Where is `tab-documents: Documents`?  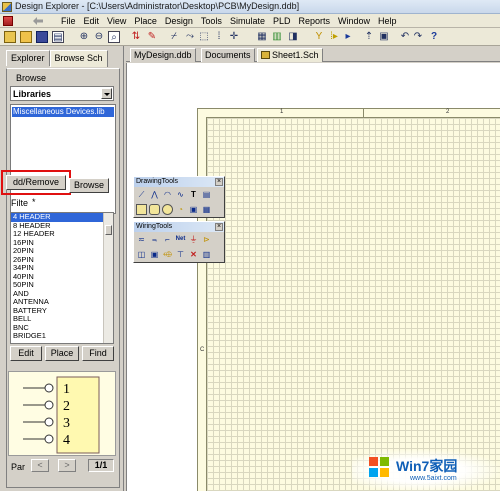
tab-documents: Documents is located at coordinates (228, 55).